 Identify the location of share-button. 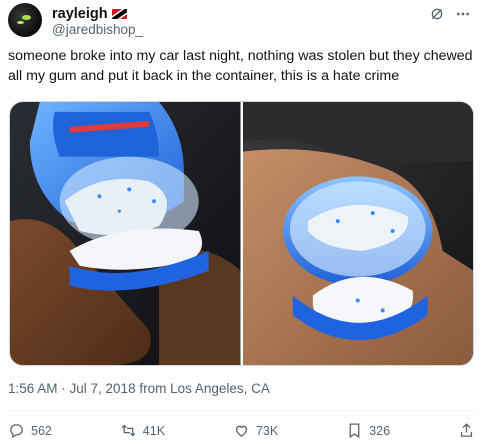
(466, 430).